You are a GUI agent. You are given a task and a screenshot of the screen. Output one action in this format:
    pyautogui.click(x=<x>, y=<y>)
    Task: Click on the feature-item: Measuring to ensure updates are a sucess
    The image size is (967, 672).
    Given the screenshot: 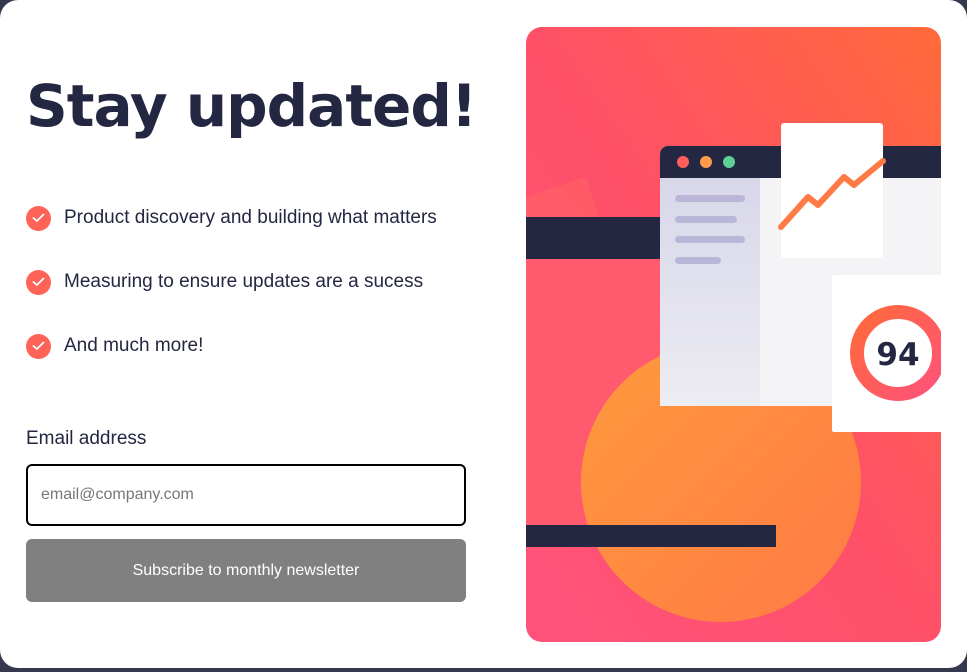 What is the action you would take?
    pyautogui.click(x=231, y=282)
    